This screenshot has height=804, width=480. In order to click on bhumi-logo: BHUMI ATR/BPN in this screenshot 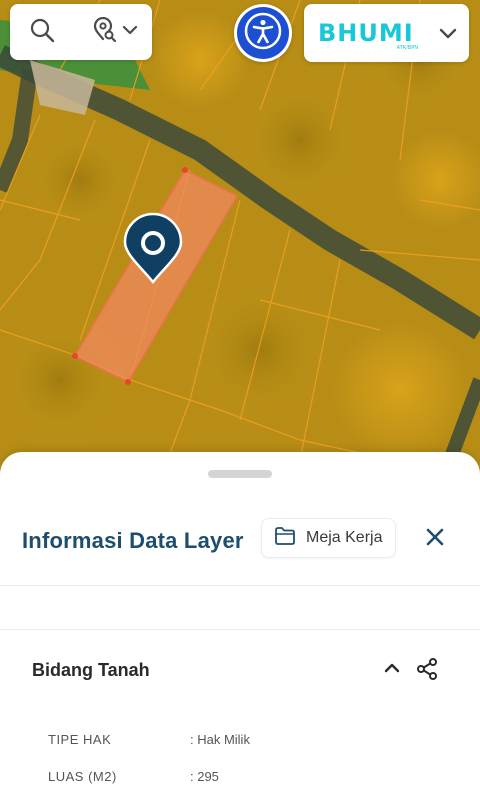, I will do `click(368, 33)`.